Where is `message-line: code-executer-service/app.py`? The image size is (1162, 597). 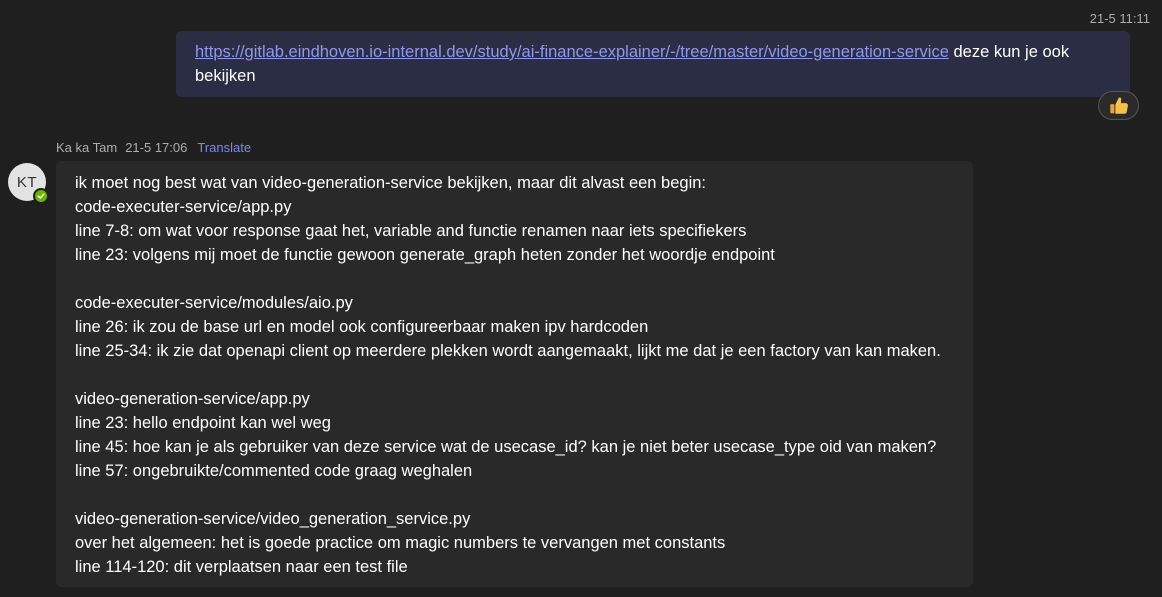
message-line: code-executer-service/app.py is located at coordinates (183, 207).